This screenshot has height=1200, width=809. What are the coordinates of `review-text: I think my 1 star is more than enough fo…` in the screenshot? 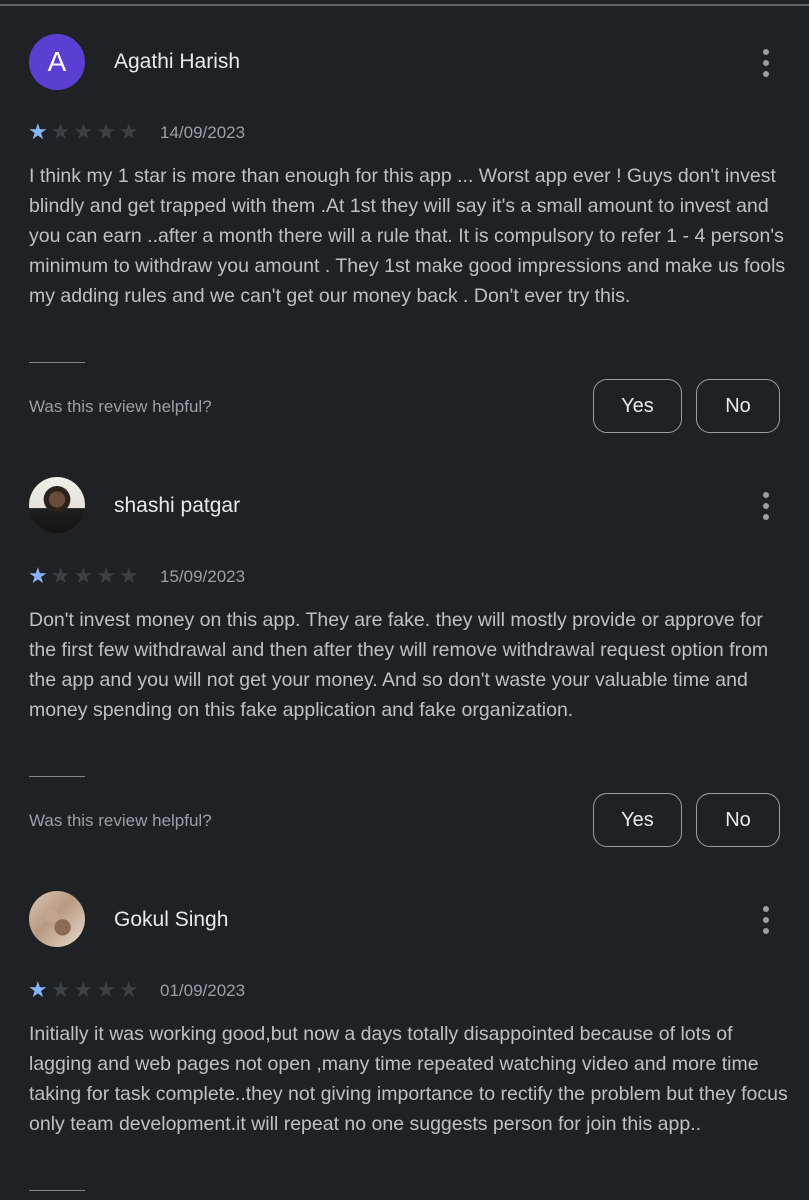 It's located at (407, 236).